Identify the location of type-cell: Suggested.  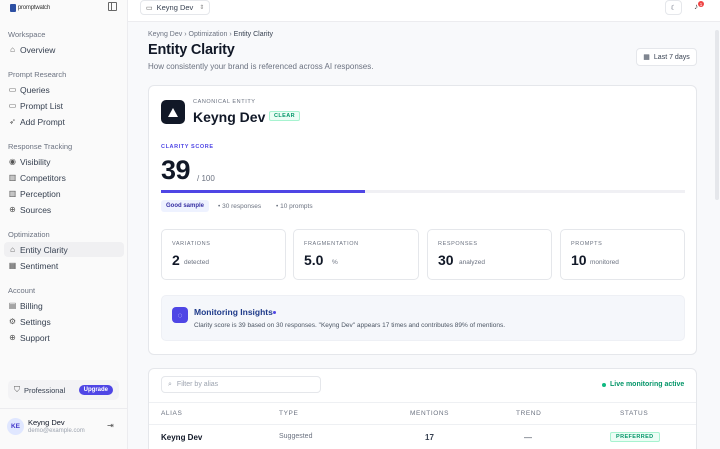
(296, 436).